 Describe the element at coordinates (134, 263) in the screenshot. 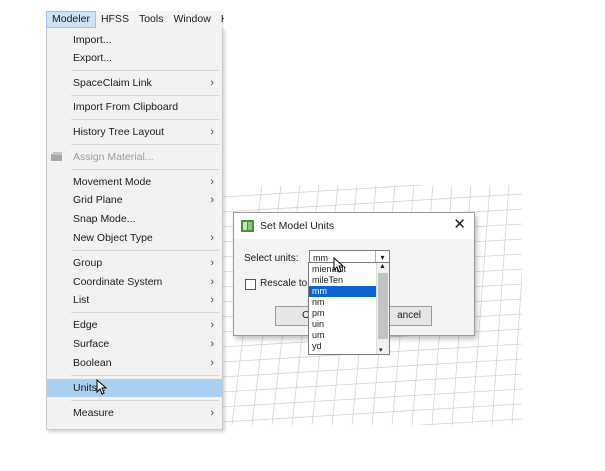

I see `menu-item-group: Group ›` at that location.